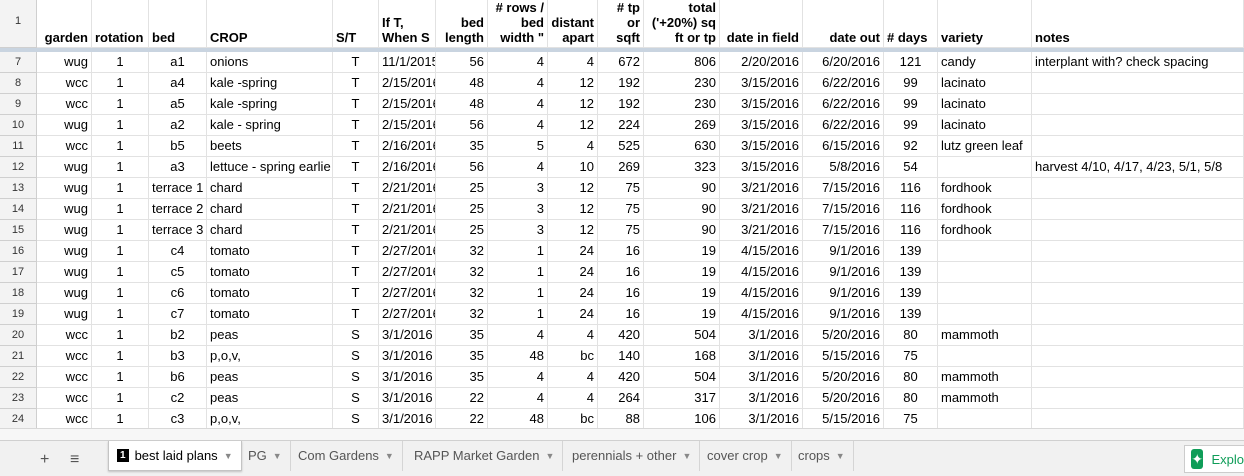  Describe the element at coordinates (985, 146) in the screenshot. I see `cell-variety: lutz green leaf` at that location.